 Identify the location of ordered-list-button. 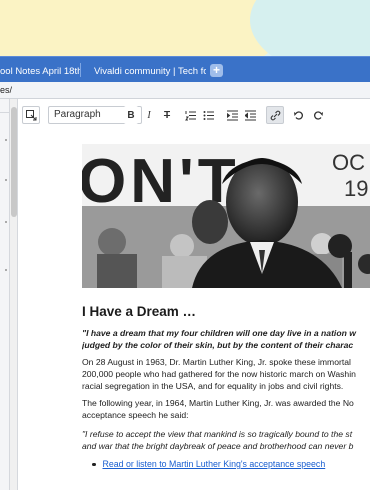
(190, 115).